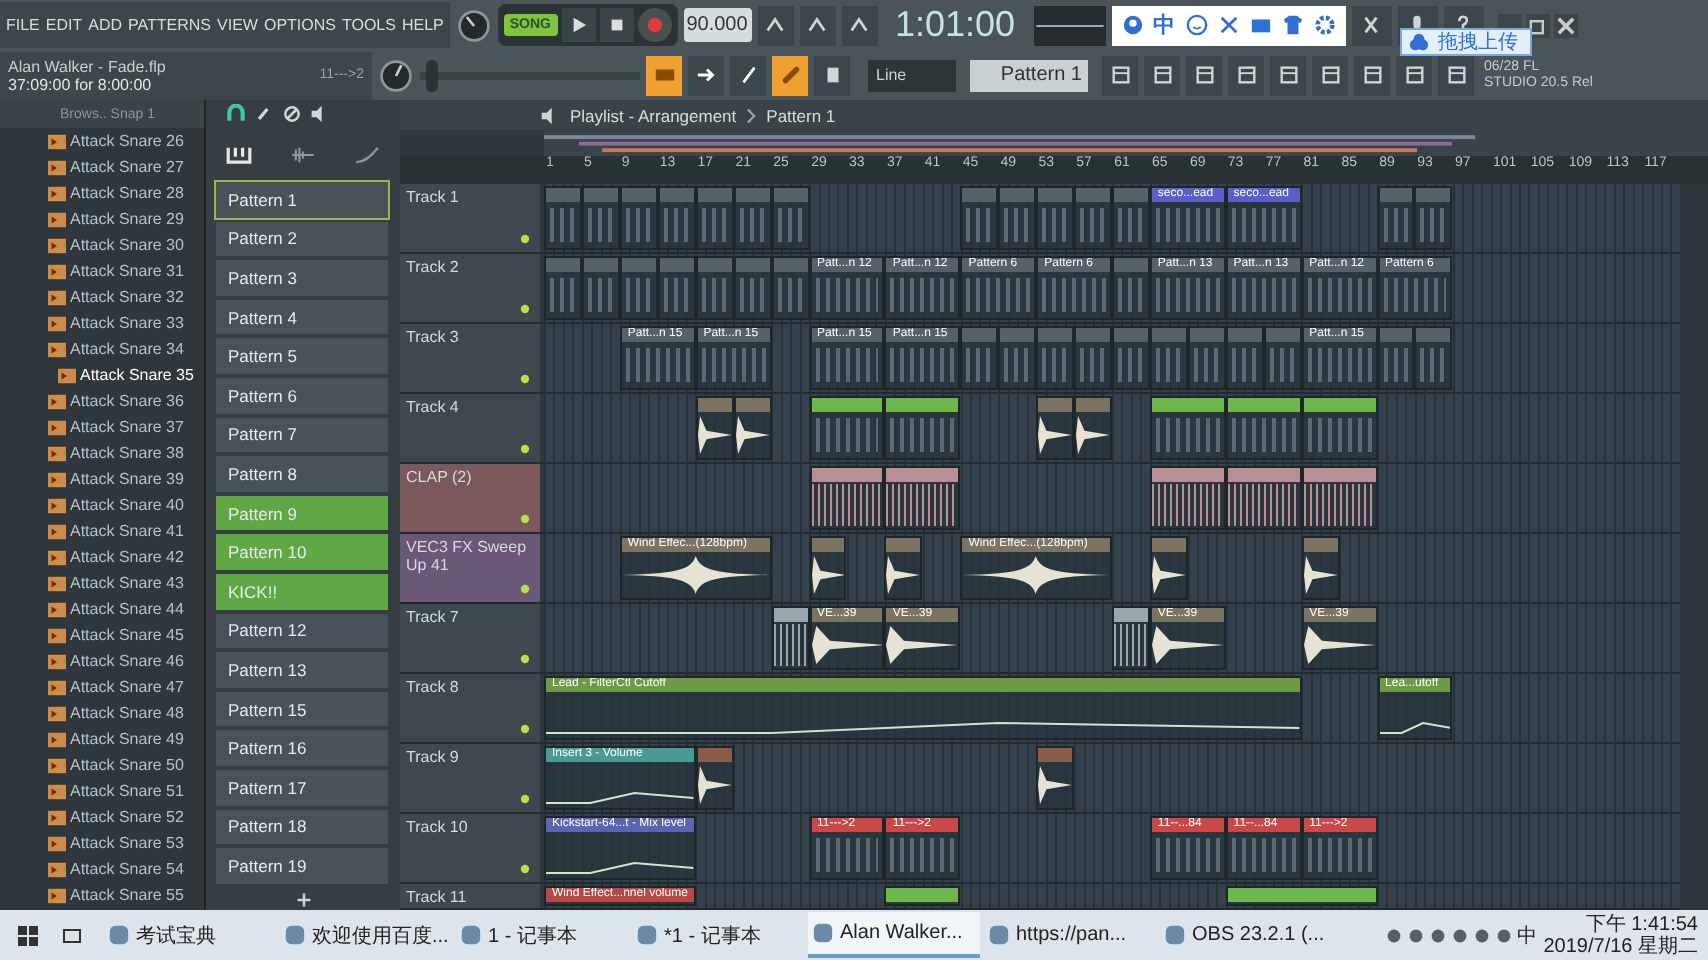 This screenshot has height=960, width=1708. Describe the element at coordinates (126, 661) in the screenshot. I see `browser-item: Attack Snare 46` at that location.